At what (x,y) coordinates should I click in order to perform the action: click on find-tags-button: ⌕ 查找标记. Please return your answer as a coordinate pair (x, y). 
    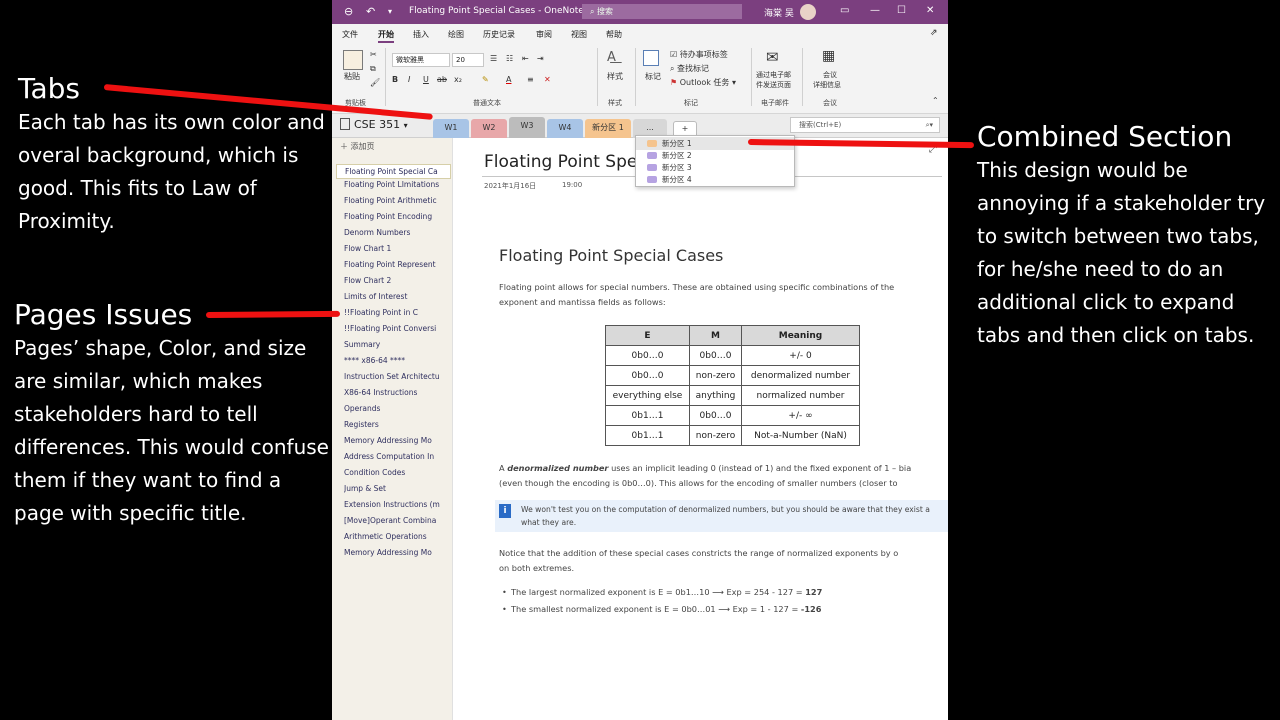
    Looking at the image, I should click on (689, 68).